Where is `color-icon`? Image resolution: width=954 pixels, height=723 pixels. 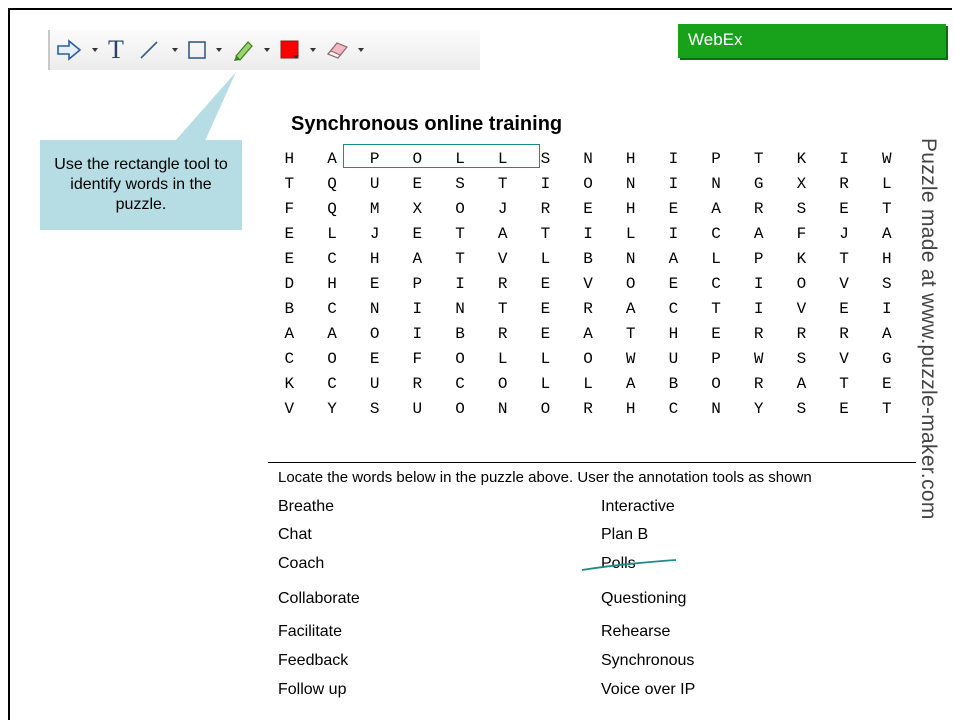 color-icon is located at coordinates (290, 50).